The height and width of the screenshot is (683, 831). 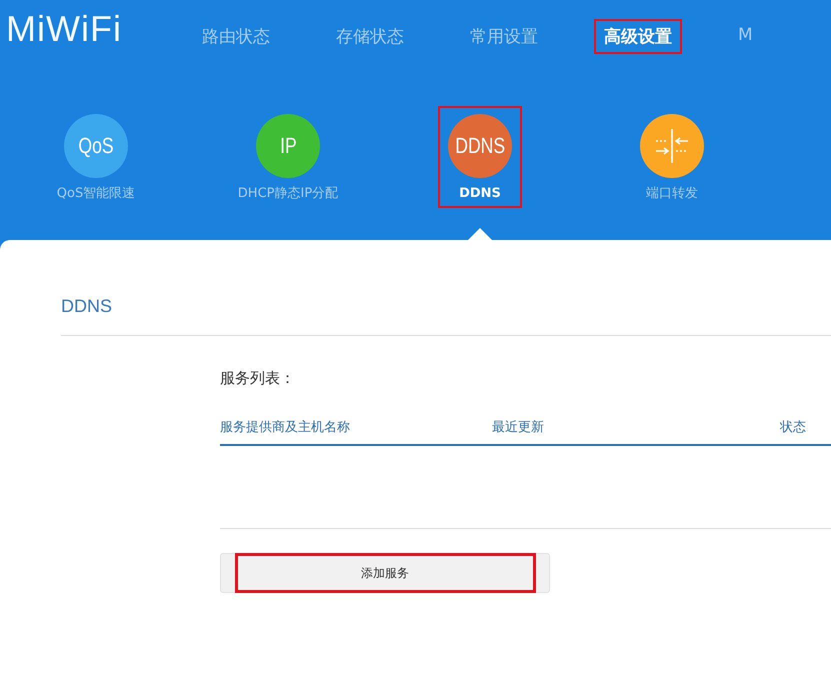 I want to click on nav-tab: 路由状态, so click(x=236, y=36).